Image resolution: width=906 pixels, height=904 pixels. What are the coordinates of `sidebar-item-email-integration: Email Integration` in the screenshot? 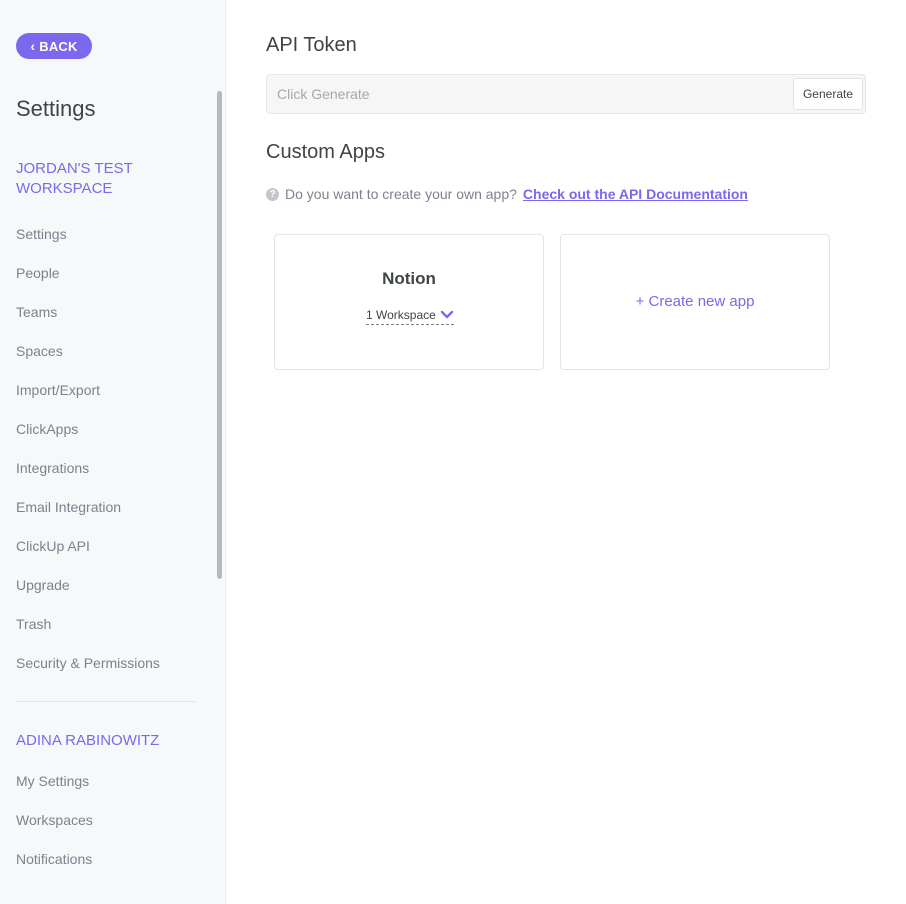 It's located at (68, 507).